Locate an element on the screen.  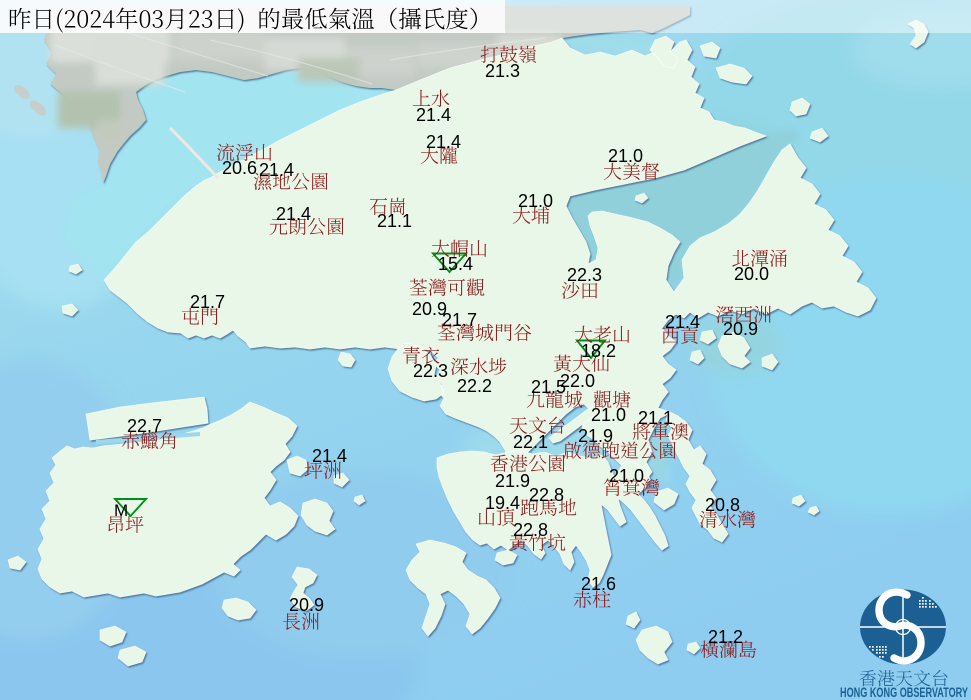
svg-text: 22.2 is located at coordinates (474, 386).